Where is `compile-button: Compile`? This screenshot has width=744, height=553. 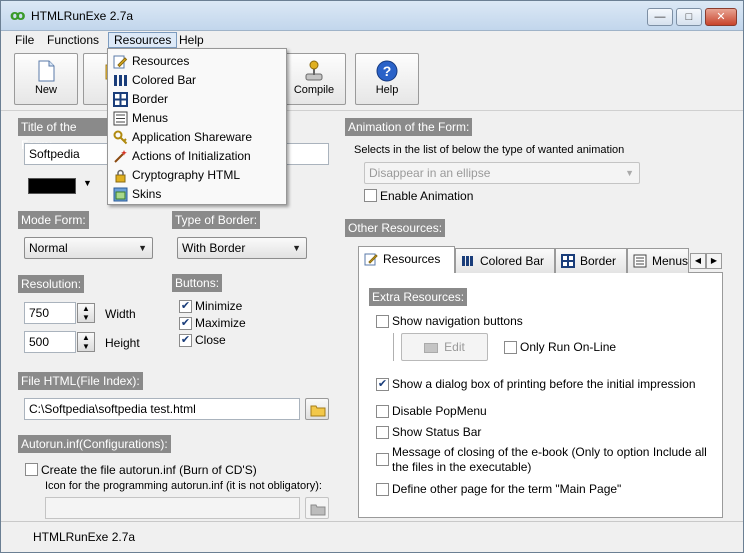 compile-button: Compile is located at coordinates (314, 79).